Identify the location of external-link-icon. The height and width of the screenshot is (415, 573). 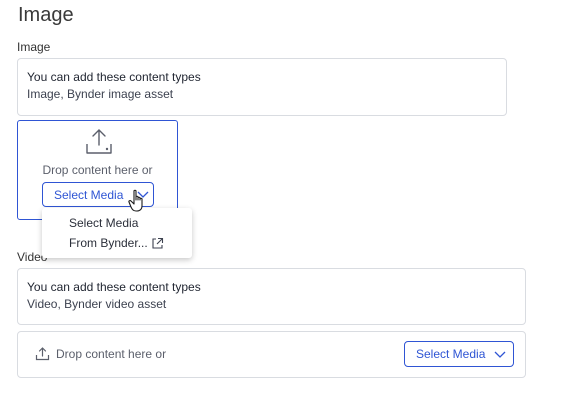
(157, 243).